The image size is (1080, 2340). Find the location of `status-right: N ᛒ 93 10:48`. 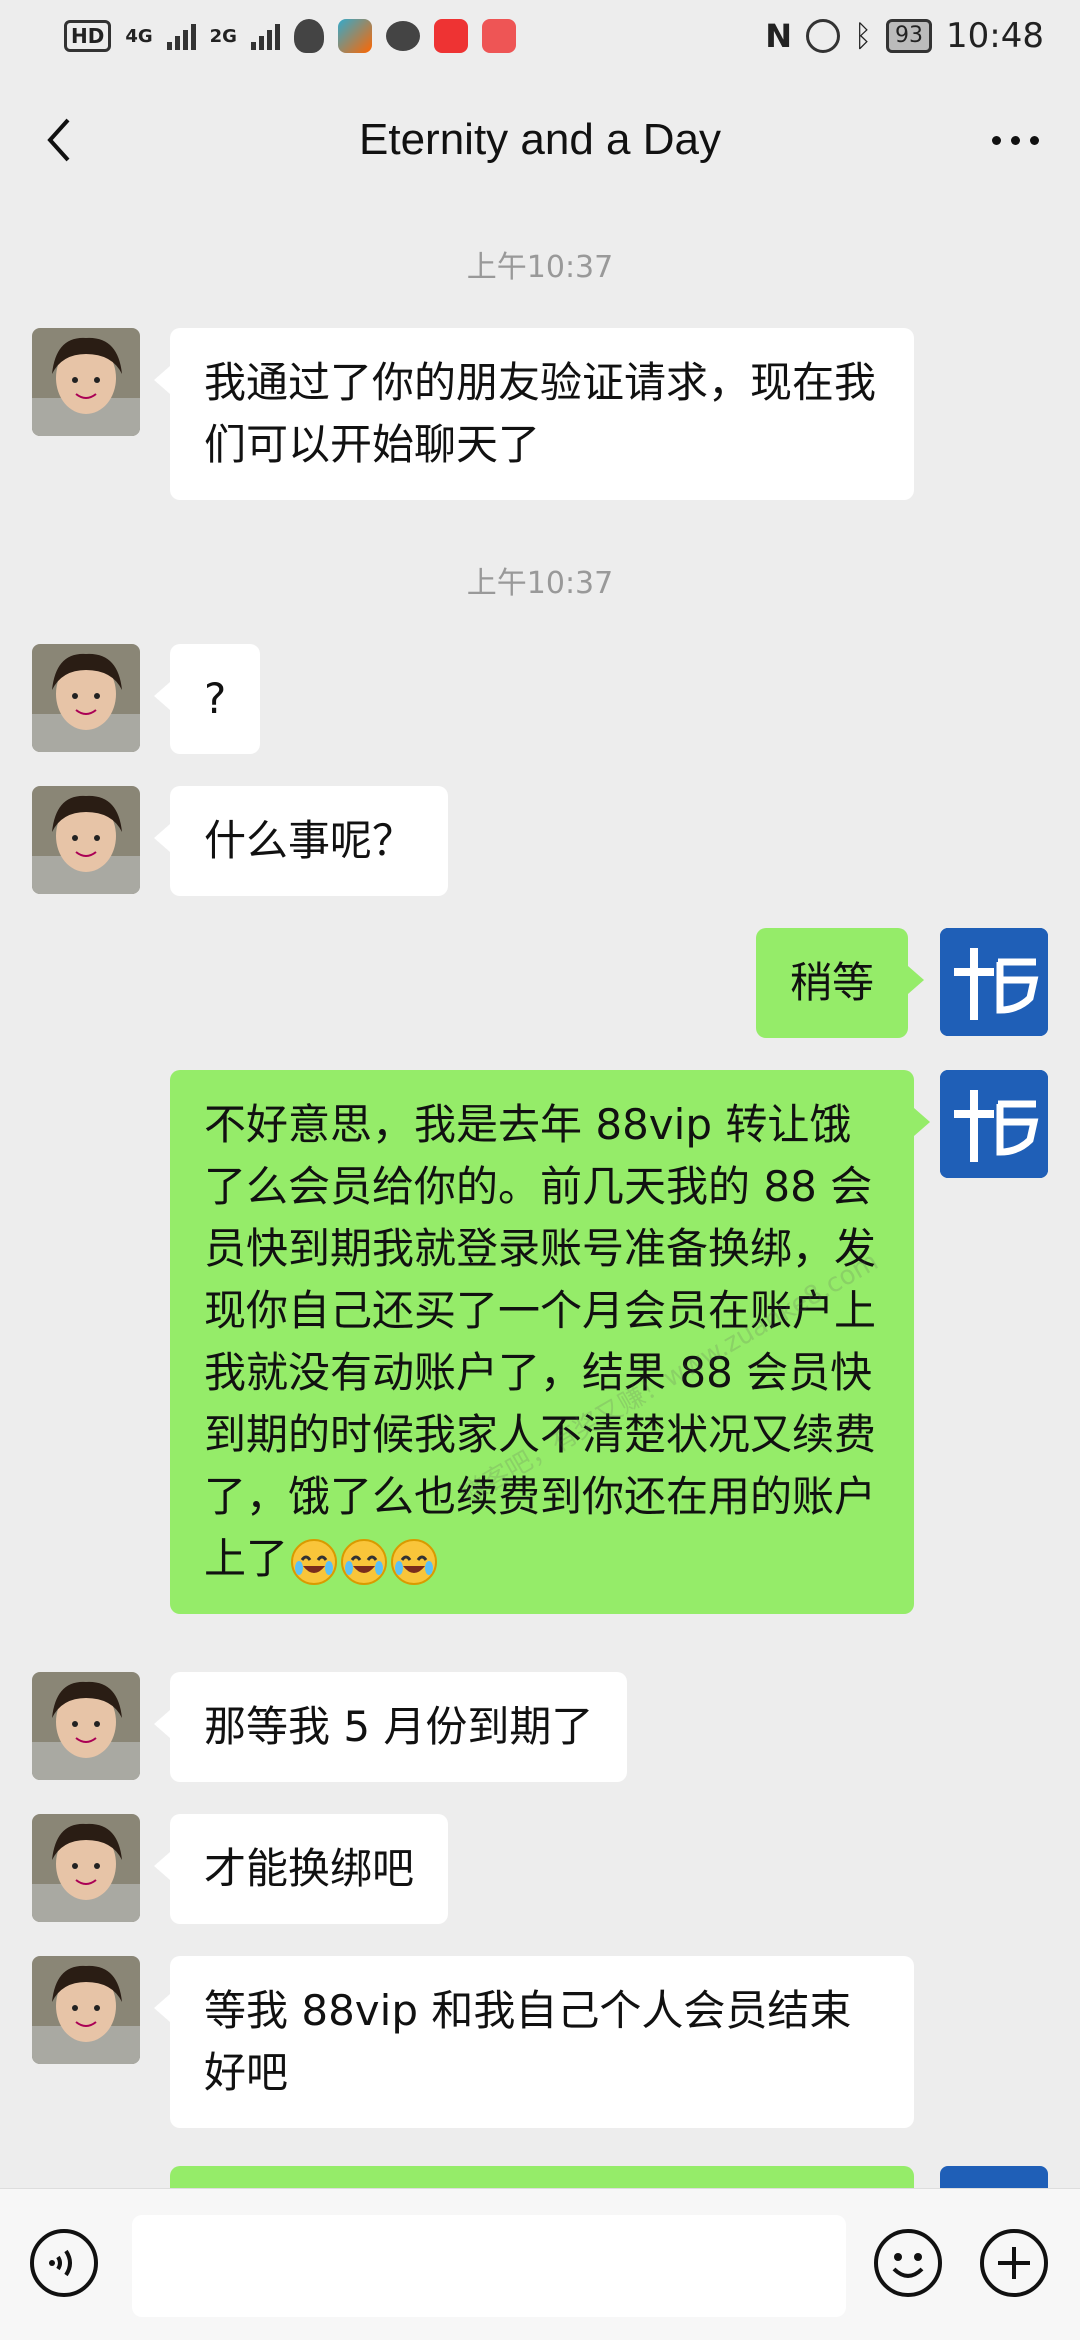

status-right: N ᛒ 93 10:48 is located at coordinates (904, 36).